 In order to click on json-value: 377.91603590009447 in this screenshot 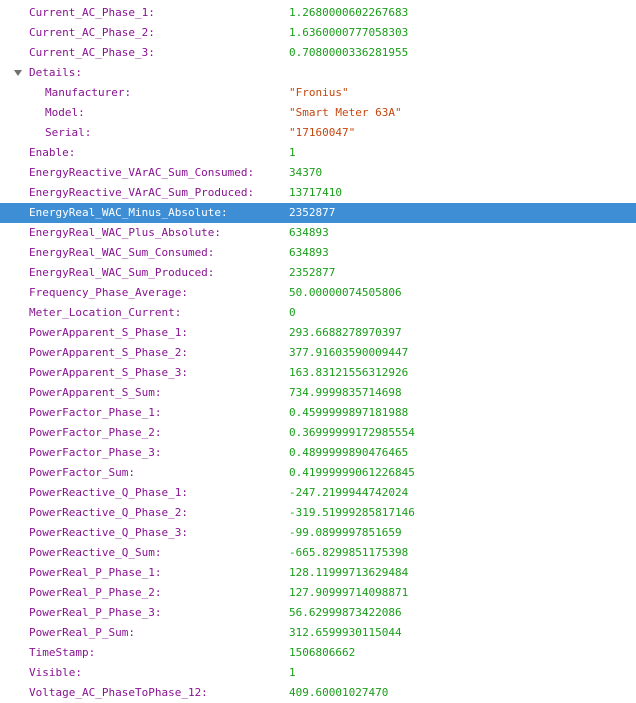, I will do `click(349, 352)`.